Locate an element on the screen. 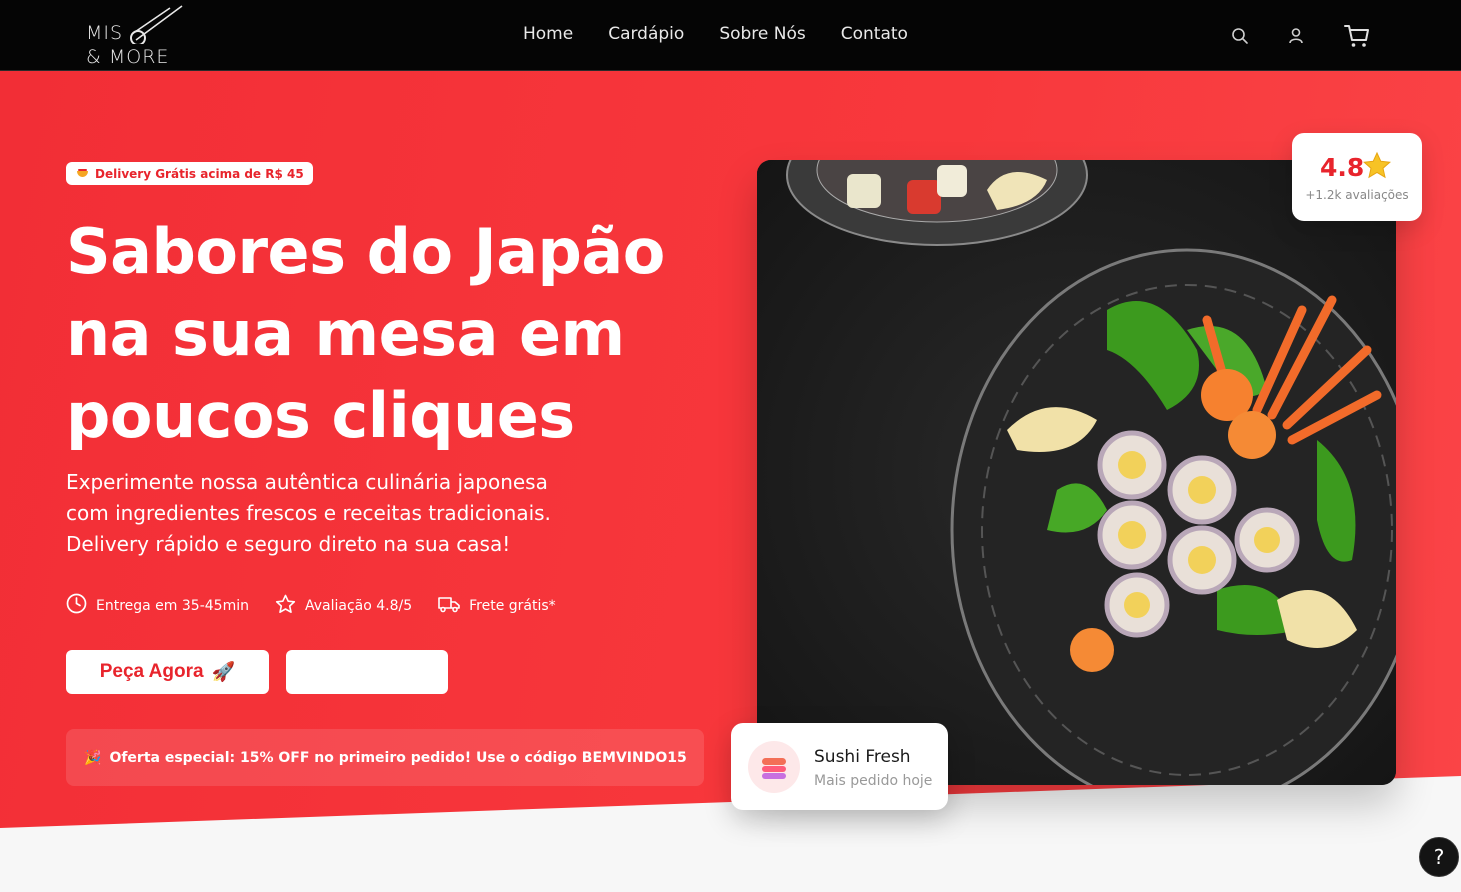 This screenshot has width=1461, height=892. main-nav: Home Cardápio Sobre Nós Contato is located at coordinates (733, 34).